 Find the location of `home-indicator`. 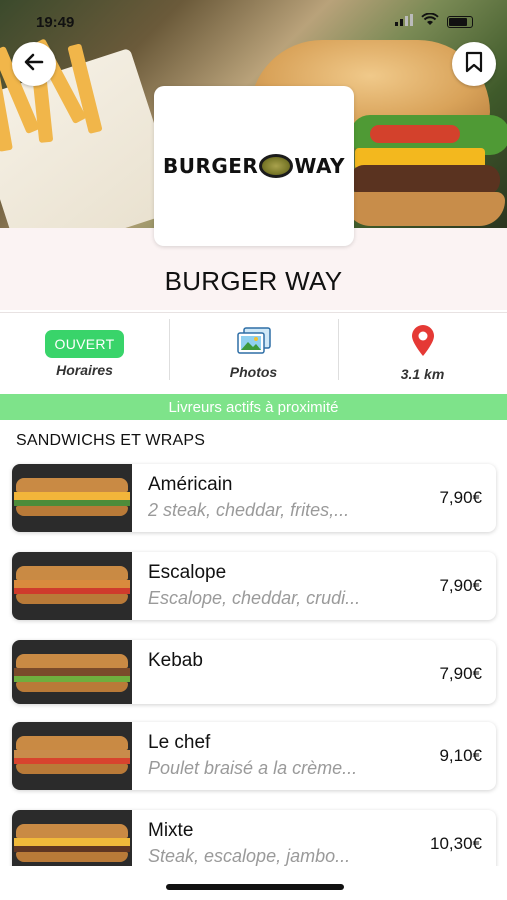

home-indicator is located at coordinates (255, 887).